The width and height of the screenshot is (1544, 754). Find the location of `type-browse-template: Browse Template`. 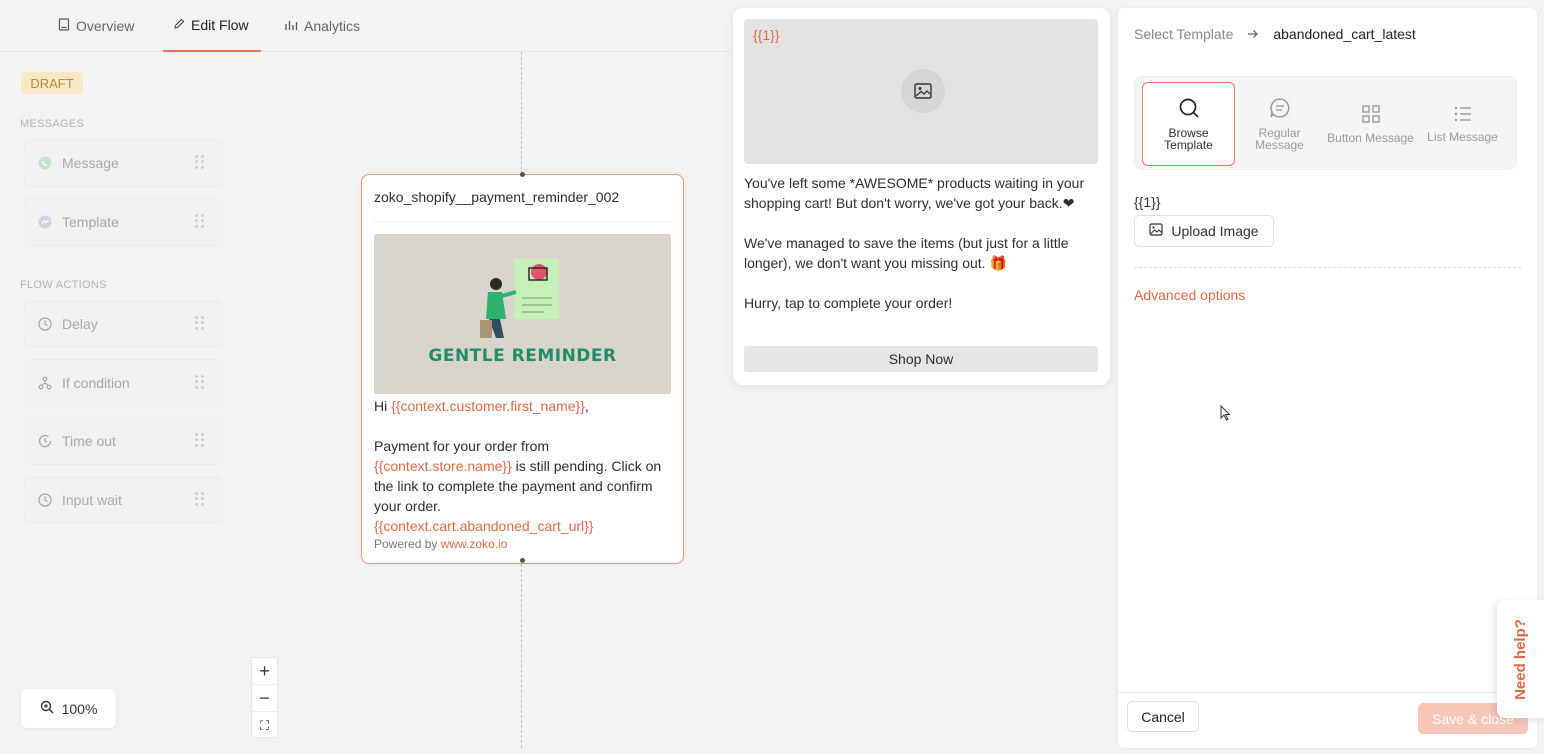

type-browse-template: Browse Template is located at coordinates (1188, 124).